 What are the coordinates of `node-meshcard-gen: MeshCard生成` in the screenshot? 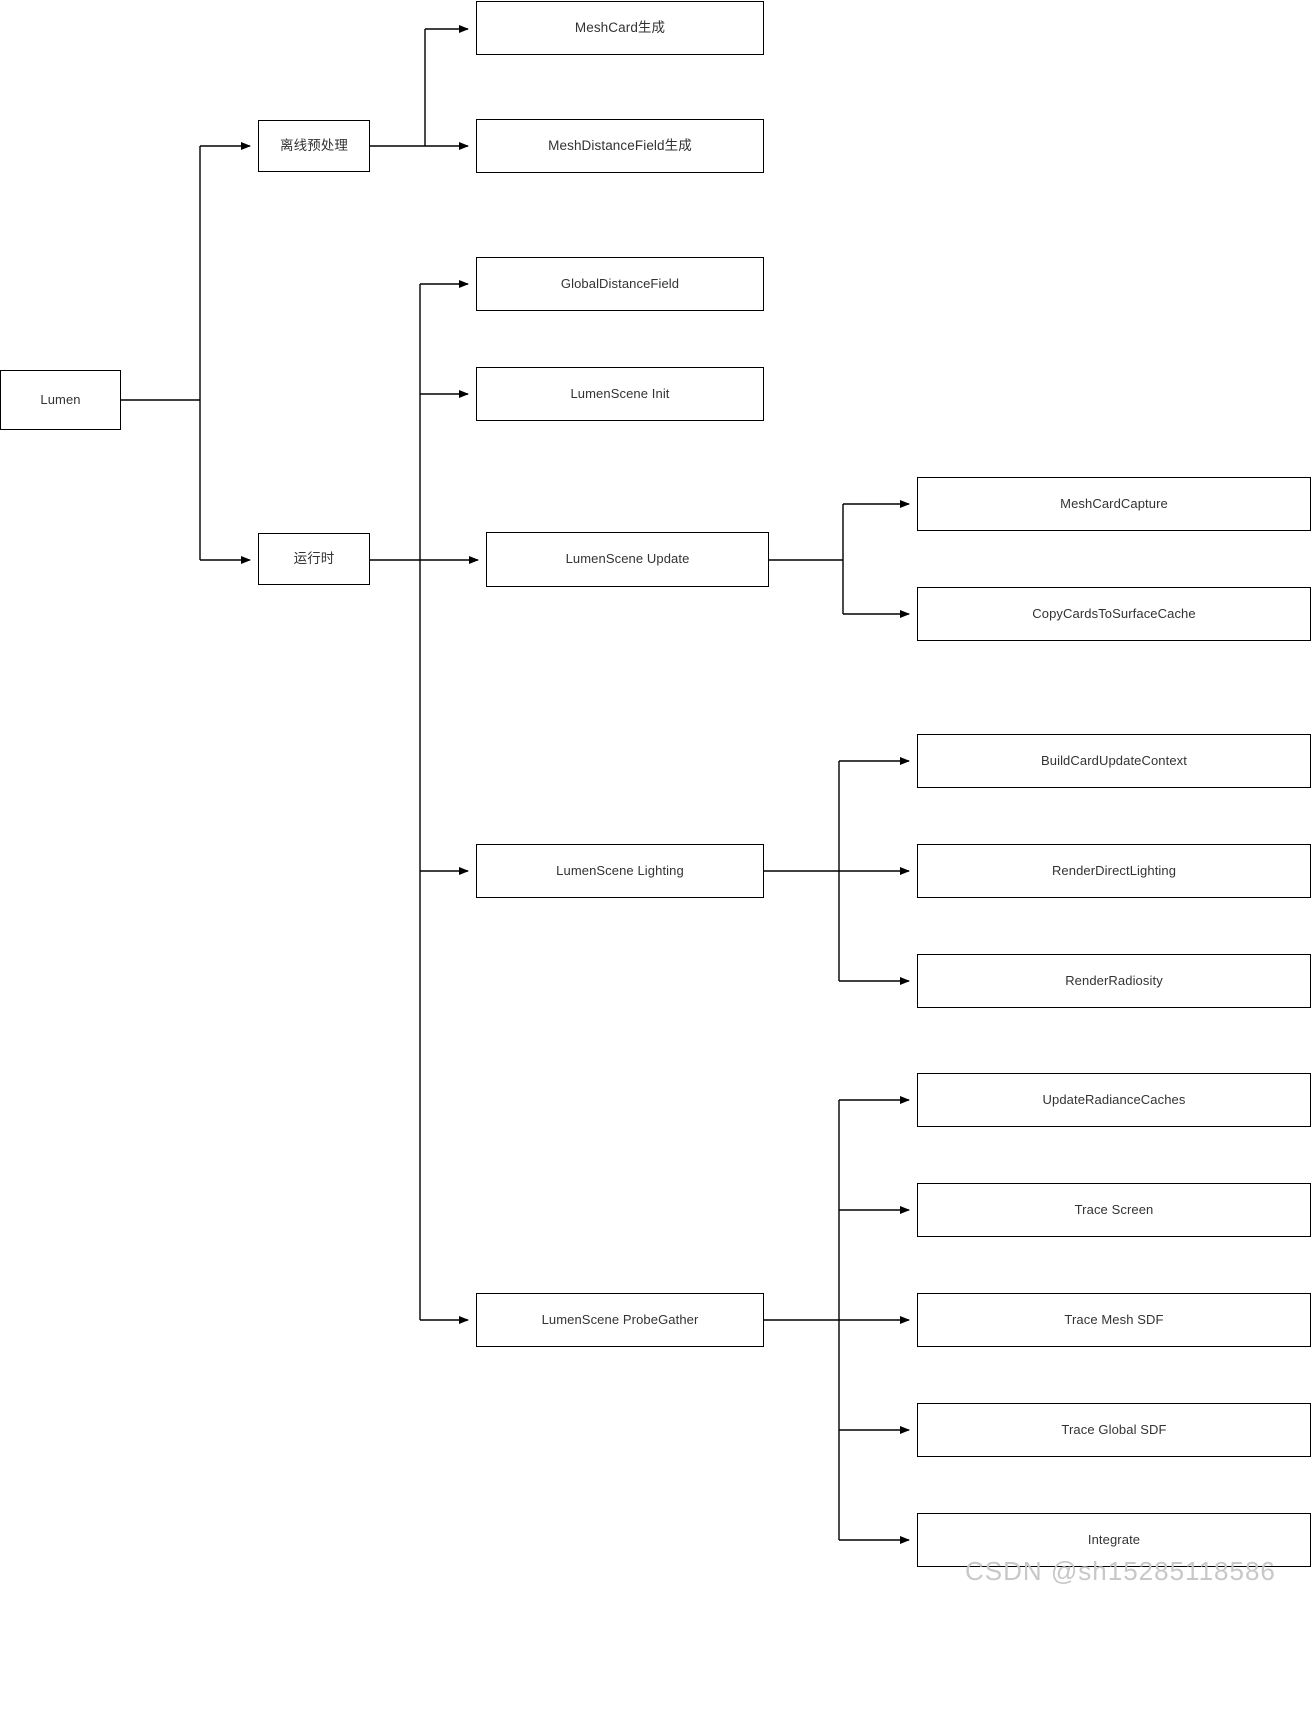 It's located at (620, 28).